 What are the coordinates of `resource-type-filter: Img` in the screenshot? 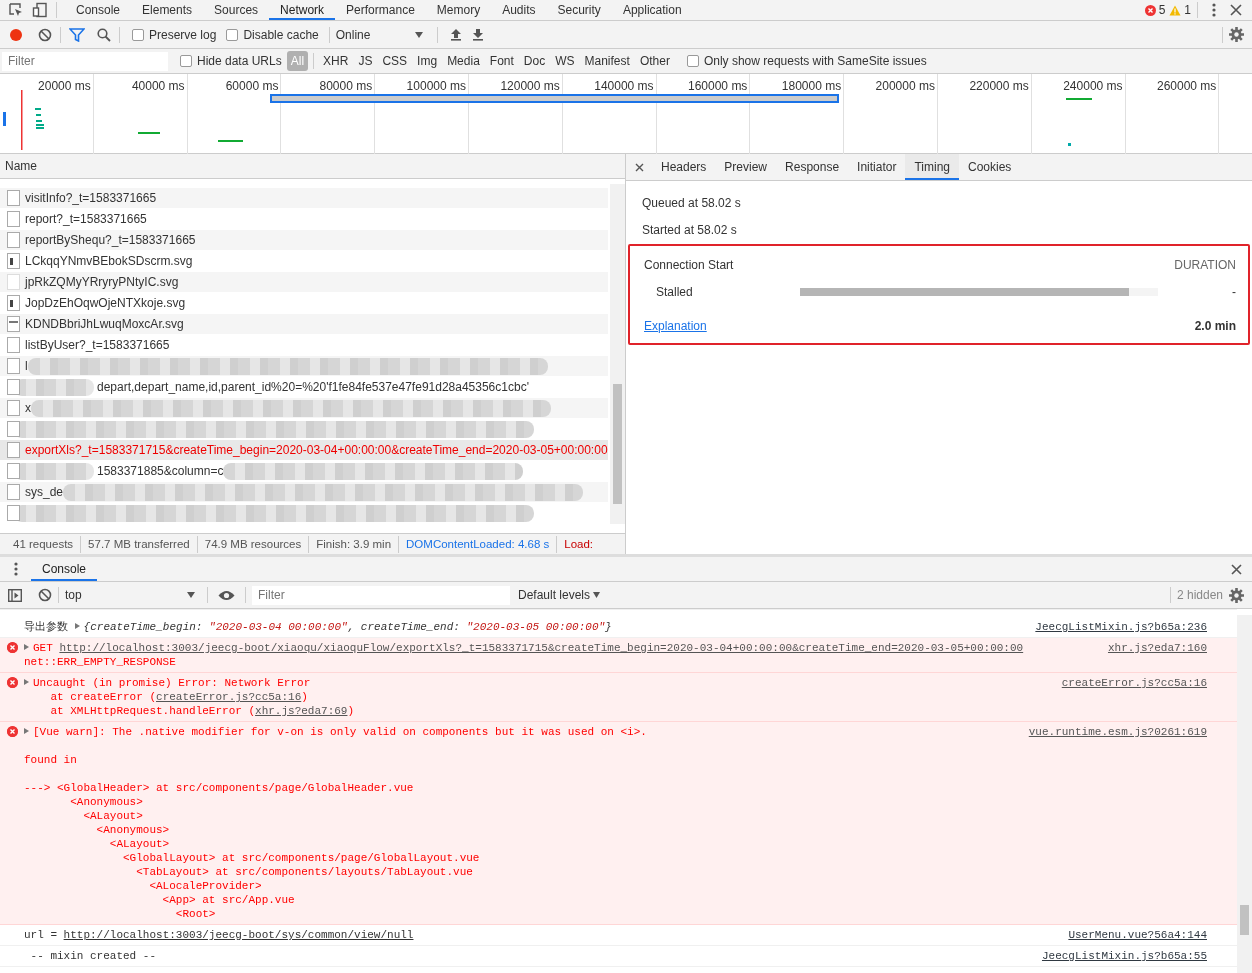 It's located at (427, 61).